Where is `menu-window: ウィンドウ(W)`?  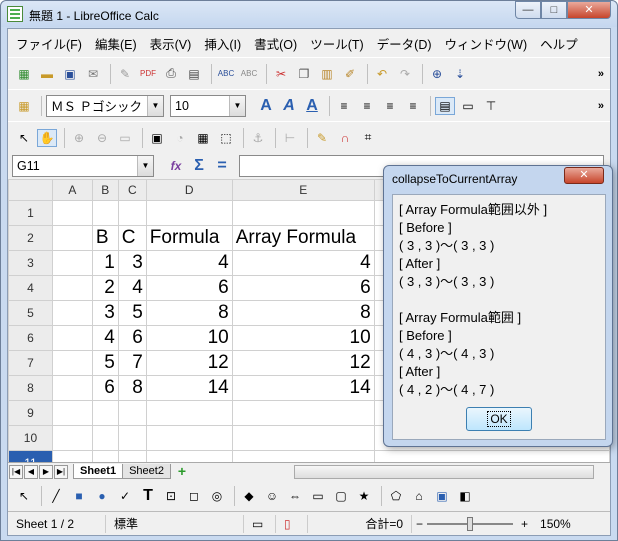
menu-window: ウィンドウ(W) is located at coordinates (486, 43).